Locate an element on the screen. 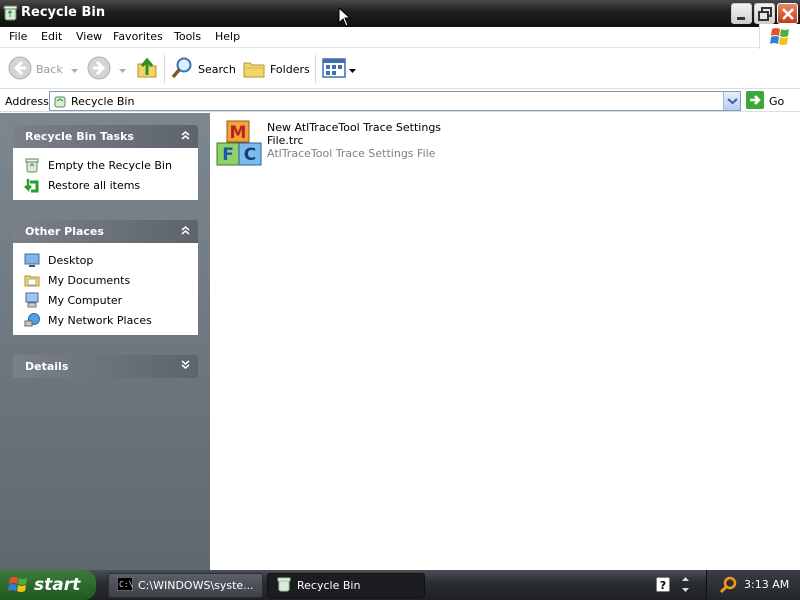  address-label: Address is located at coordinates (27, 101).